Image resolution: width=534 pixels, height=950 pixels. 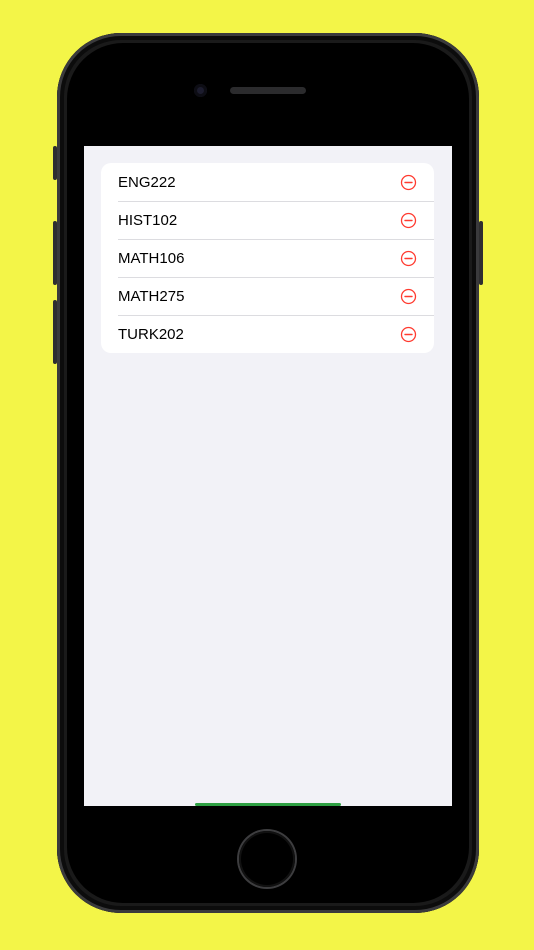 I want to click on course-label: MATH275, so click(x=151, y=296).